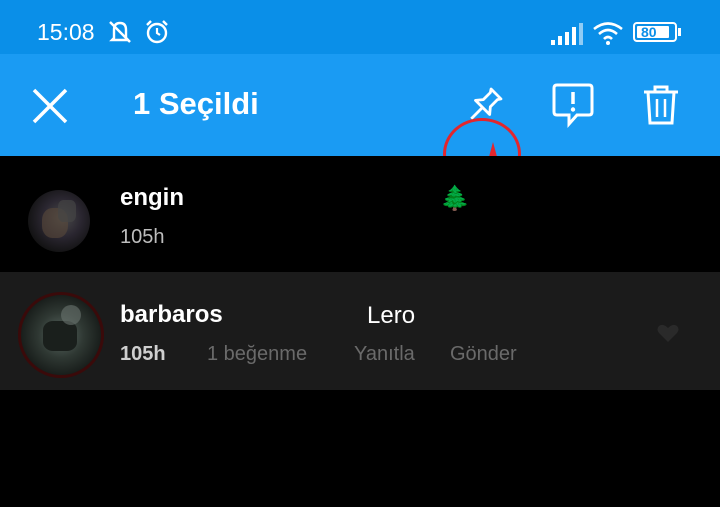 The height and width of the screenshot is (507, 720). What do you see at coordinates (66, 32) in the screenshot?
I see `status-time: 15:08` at bounding box center [66, 32].